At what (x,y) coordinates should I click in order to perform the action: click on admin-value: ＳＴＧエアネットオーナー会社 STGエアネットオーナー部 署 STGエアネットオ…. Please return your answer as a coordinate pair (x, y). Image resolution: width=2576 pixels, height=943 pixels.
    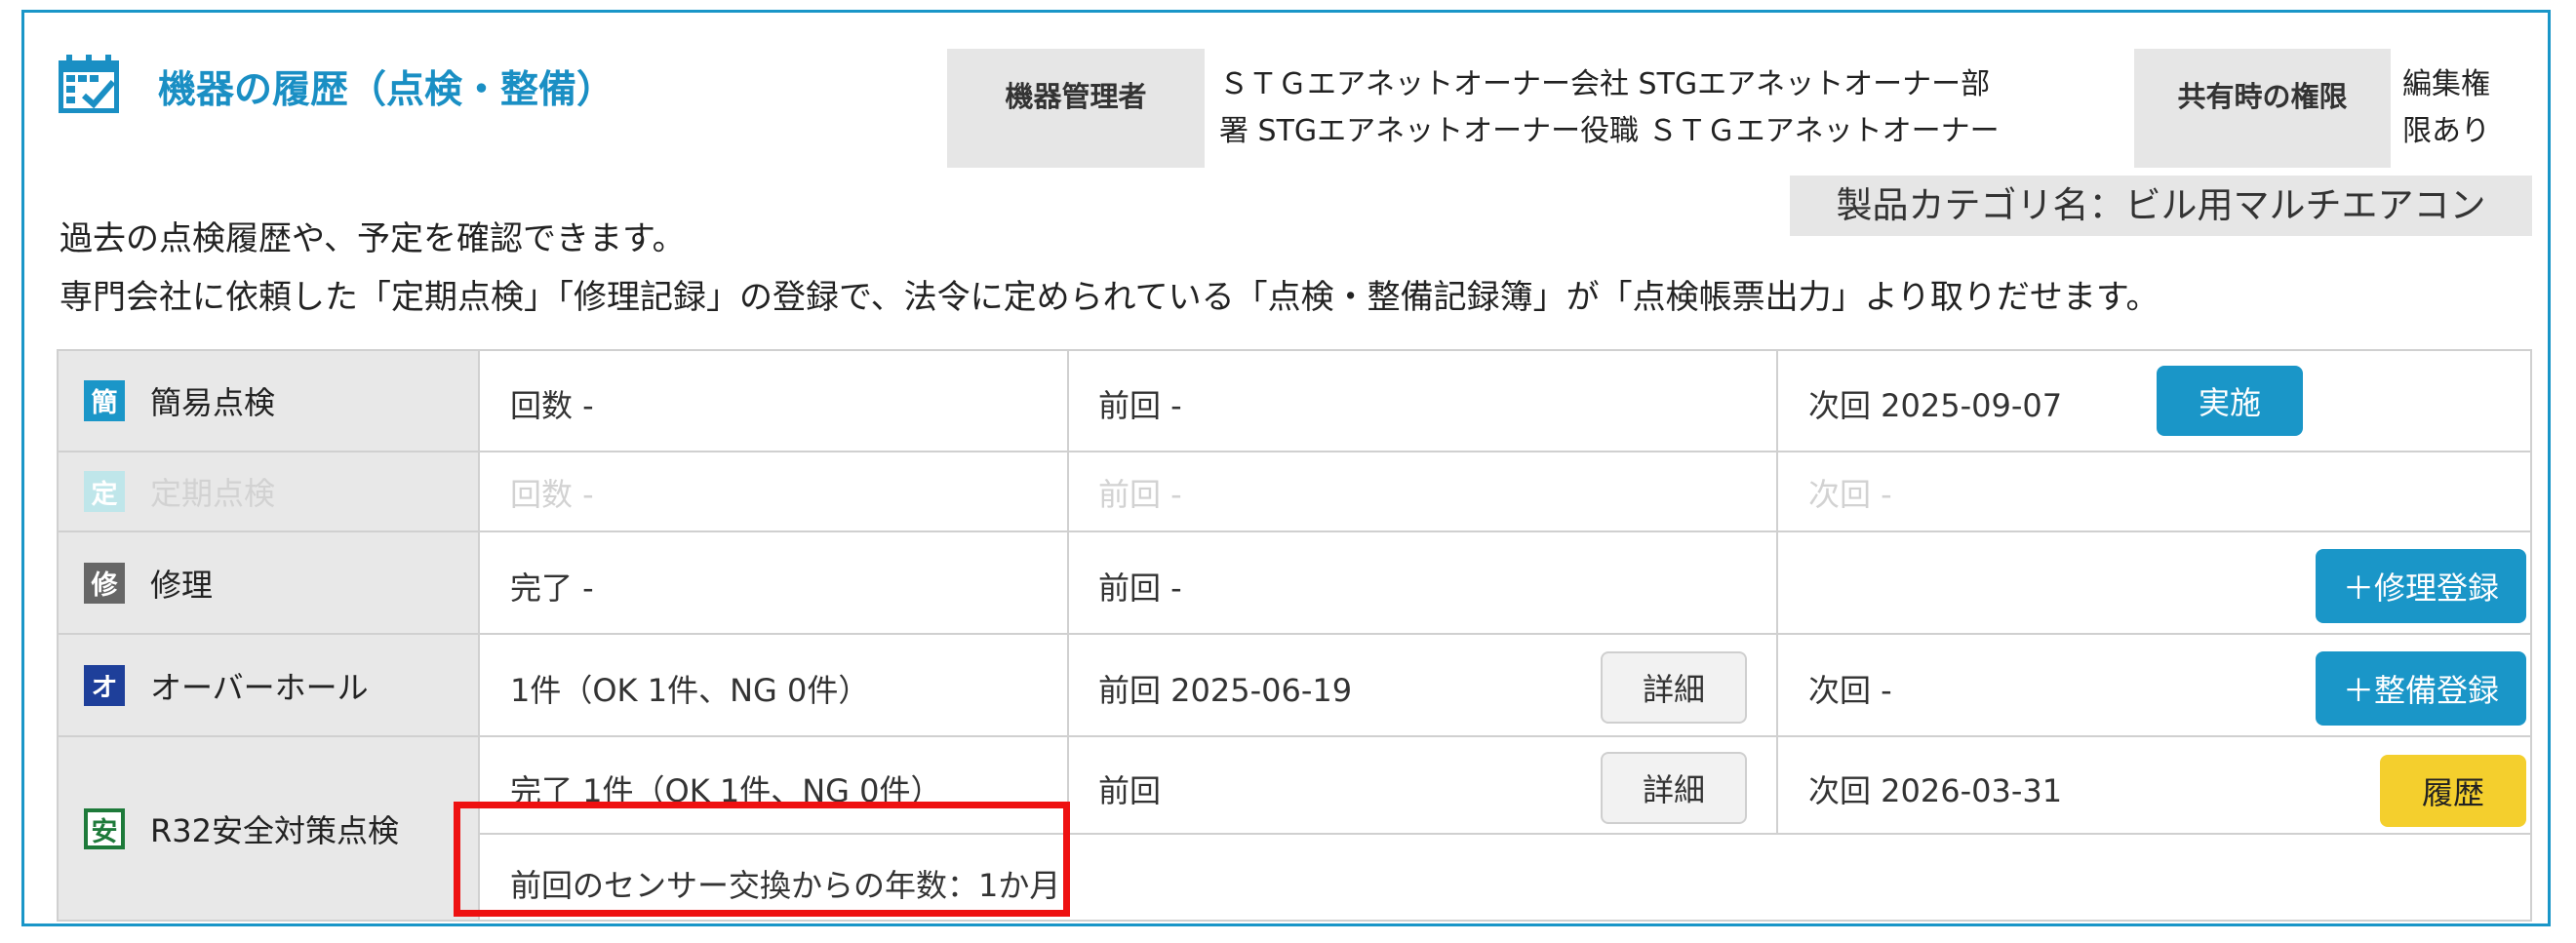
    Looking at the image, I should click on (1682, 108).